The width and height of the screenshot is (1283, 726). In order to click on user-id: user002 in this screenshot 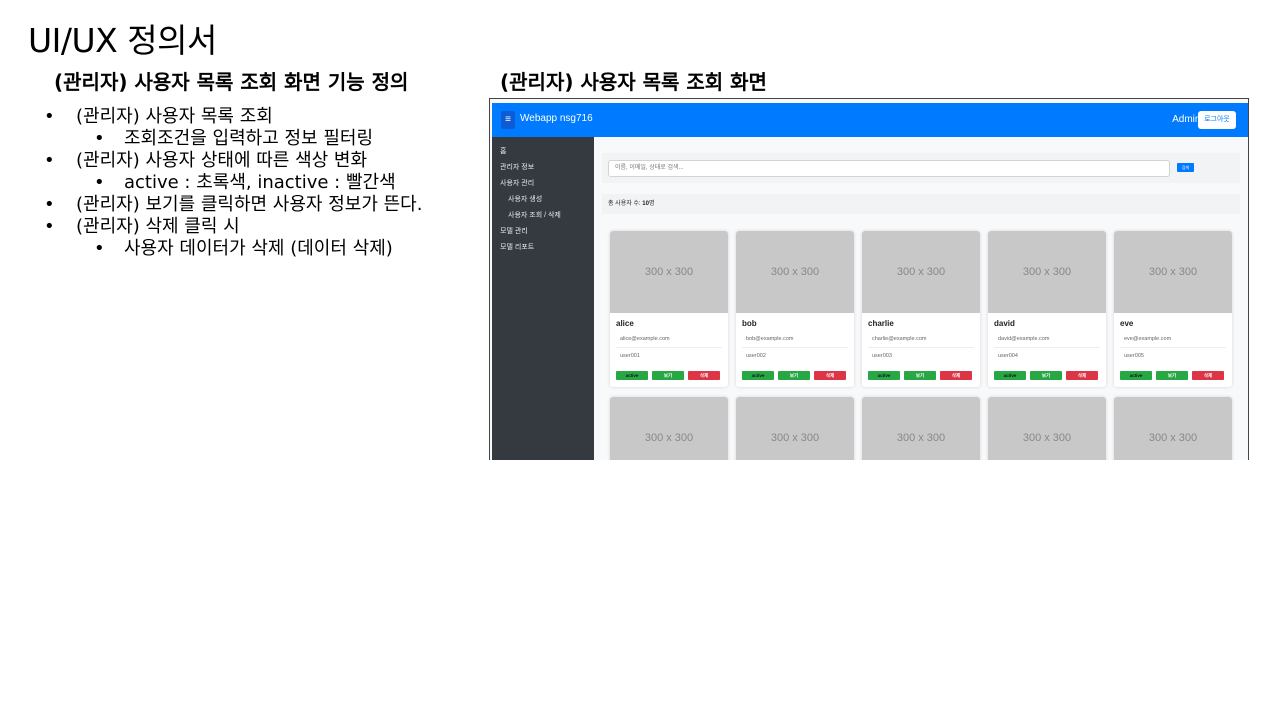, I will do `click(756, 356)`.